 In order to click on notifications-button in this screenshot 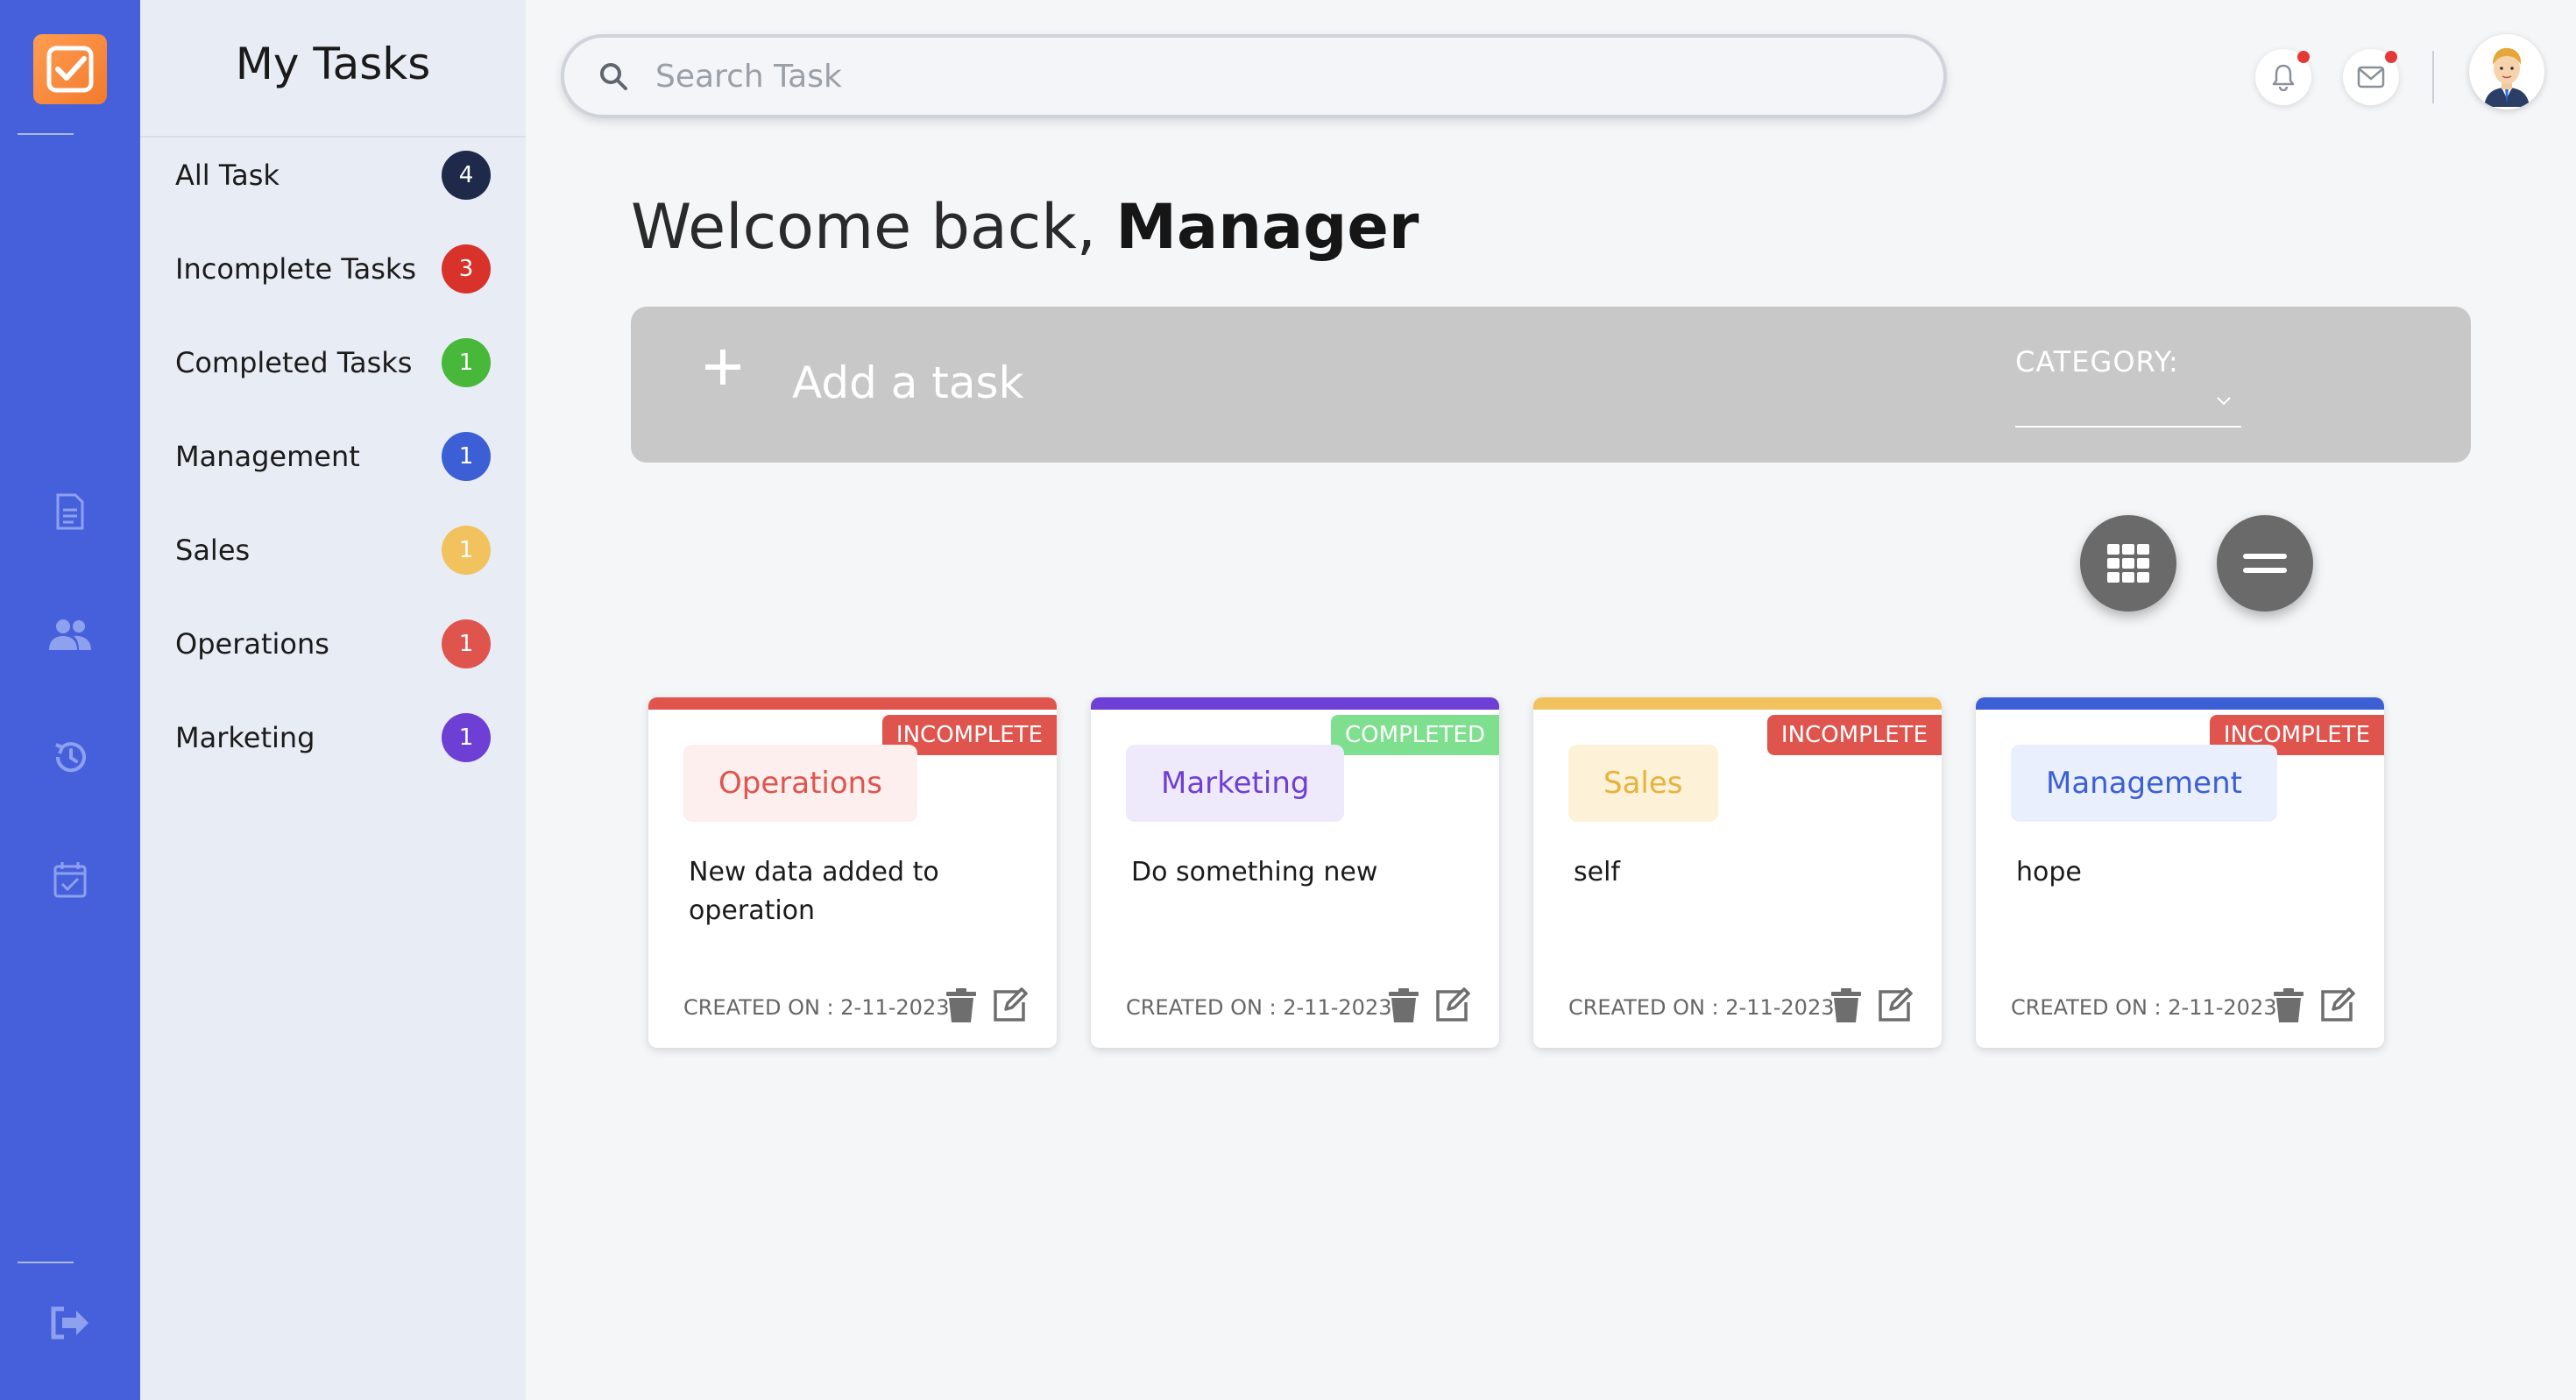, I will do `click(2283, 77)`.